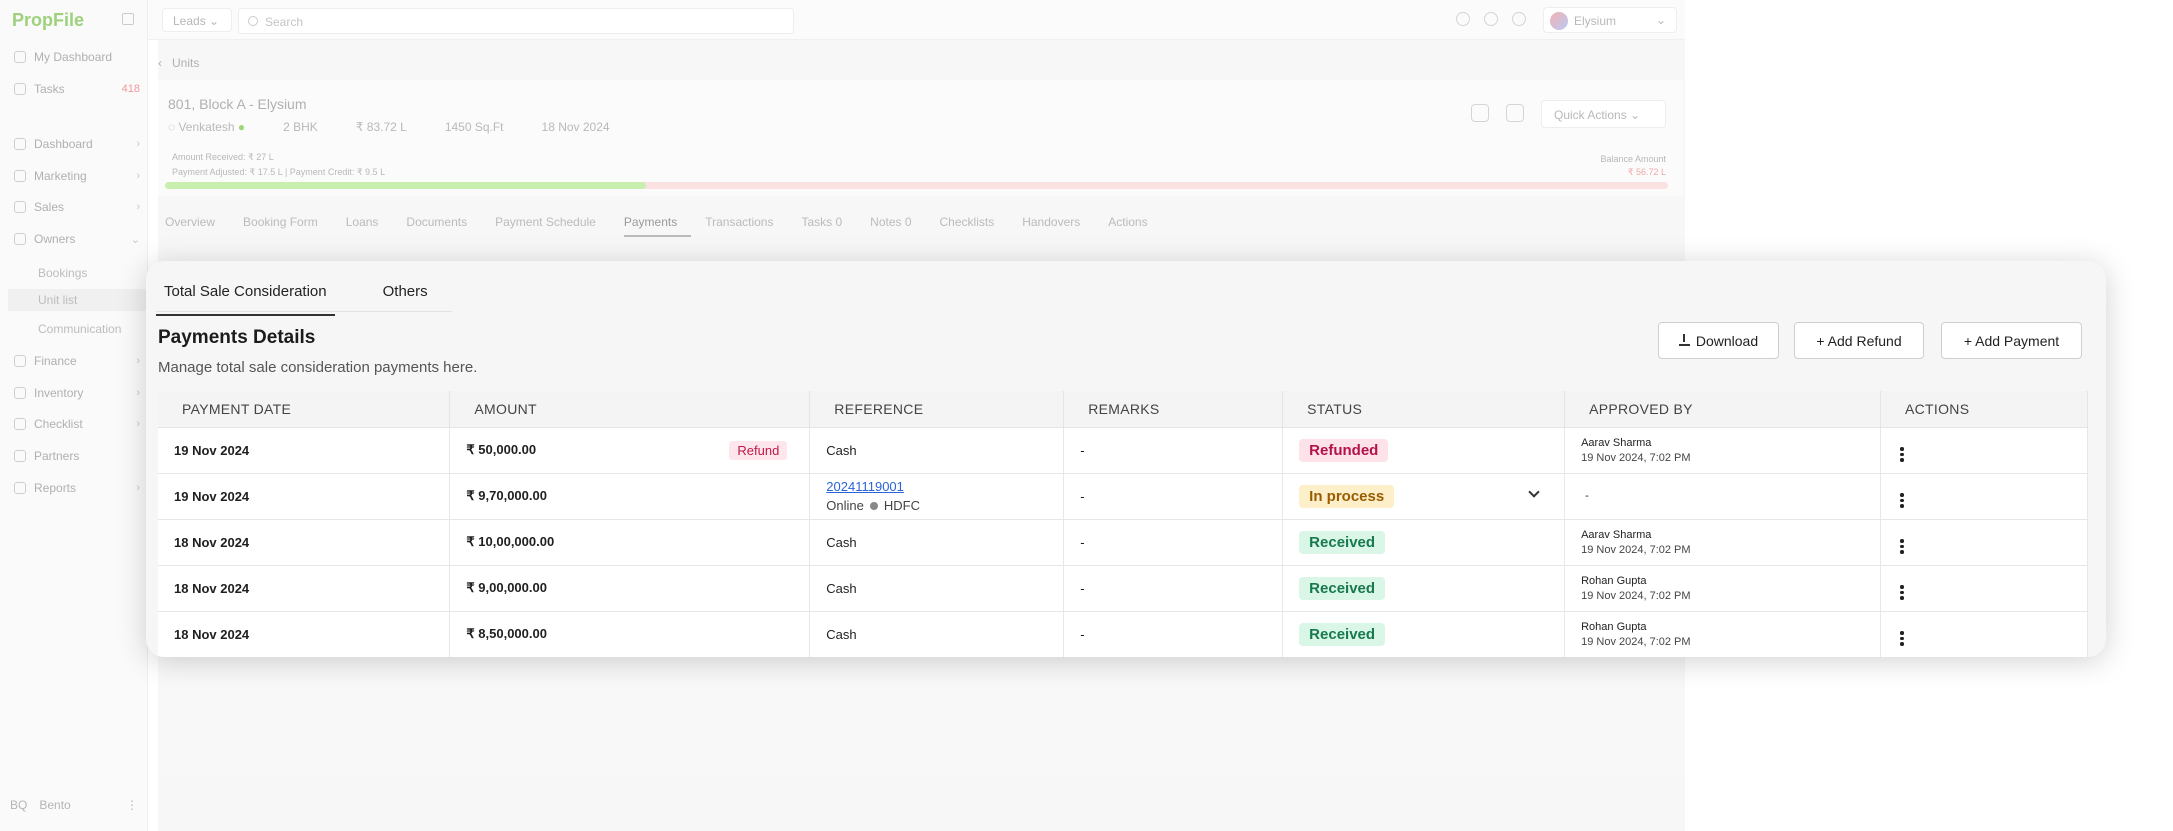  I want to click on add-refund-button: + Add Refund, so click(1859, 340).